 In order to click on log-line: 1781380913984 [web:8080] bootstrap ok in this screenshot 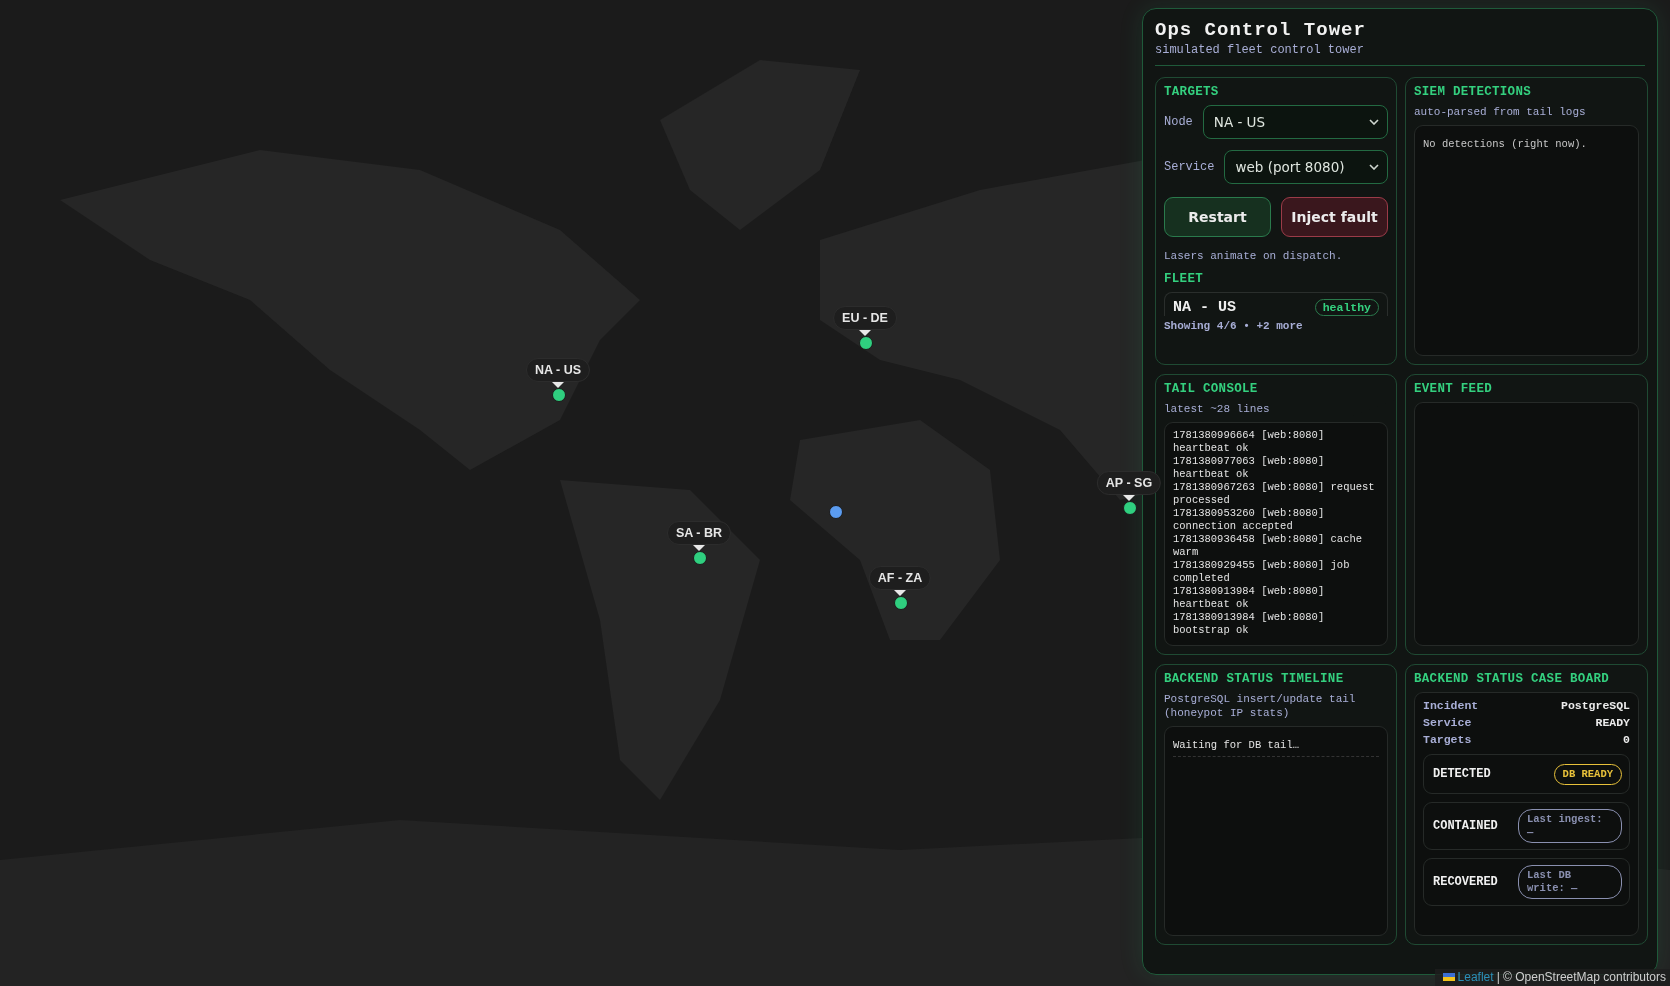, I will do `click(1249, 624)`.